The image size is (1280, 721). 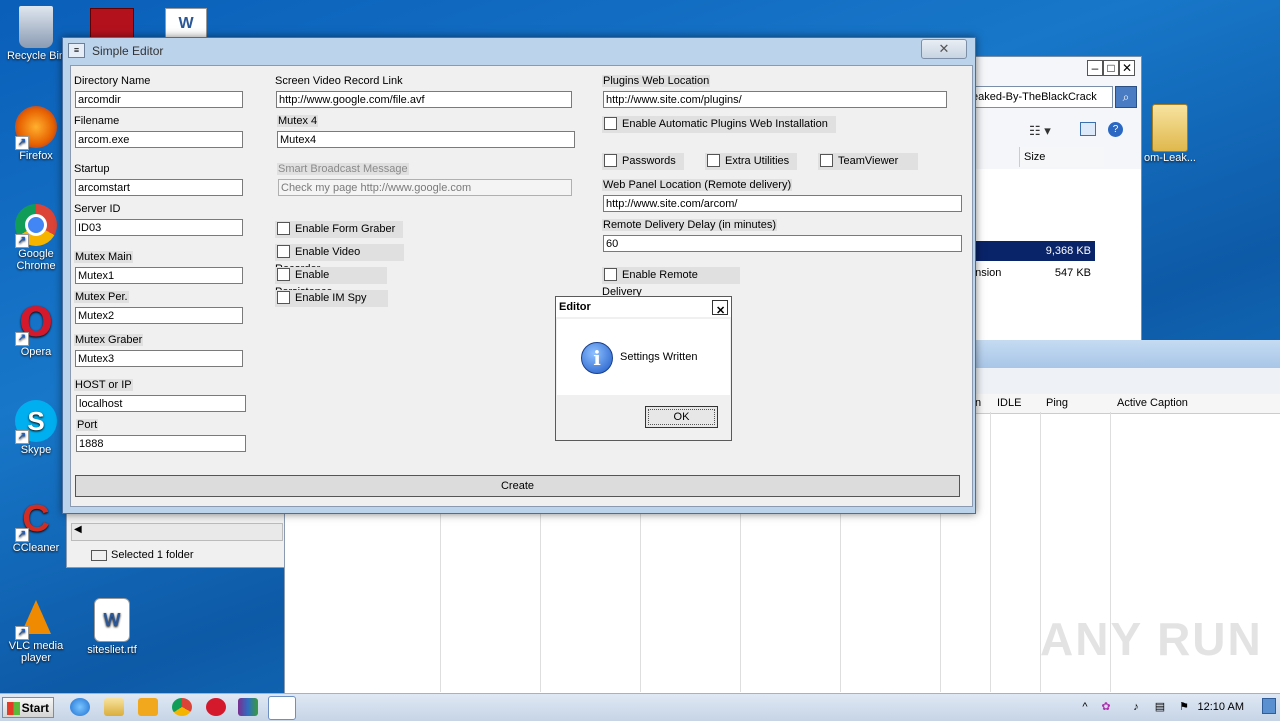 What do you see at coordinates (671, 282) in the screenshot?
I see `remote-delivery-checkbox: Enable Remote Delivery` at bounding box center [671, 282].